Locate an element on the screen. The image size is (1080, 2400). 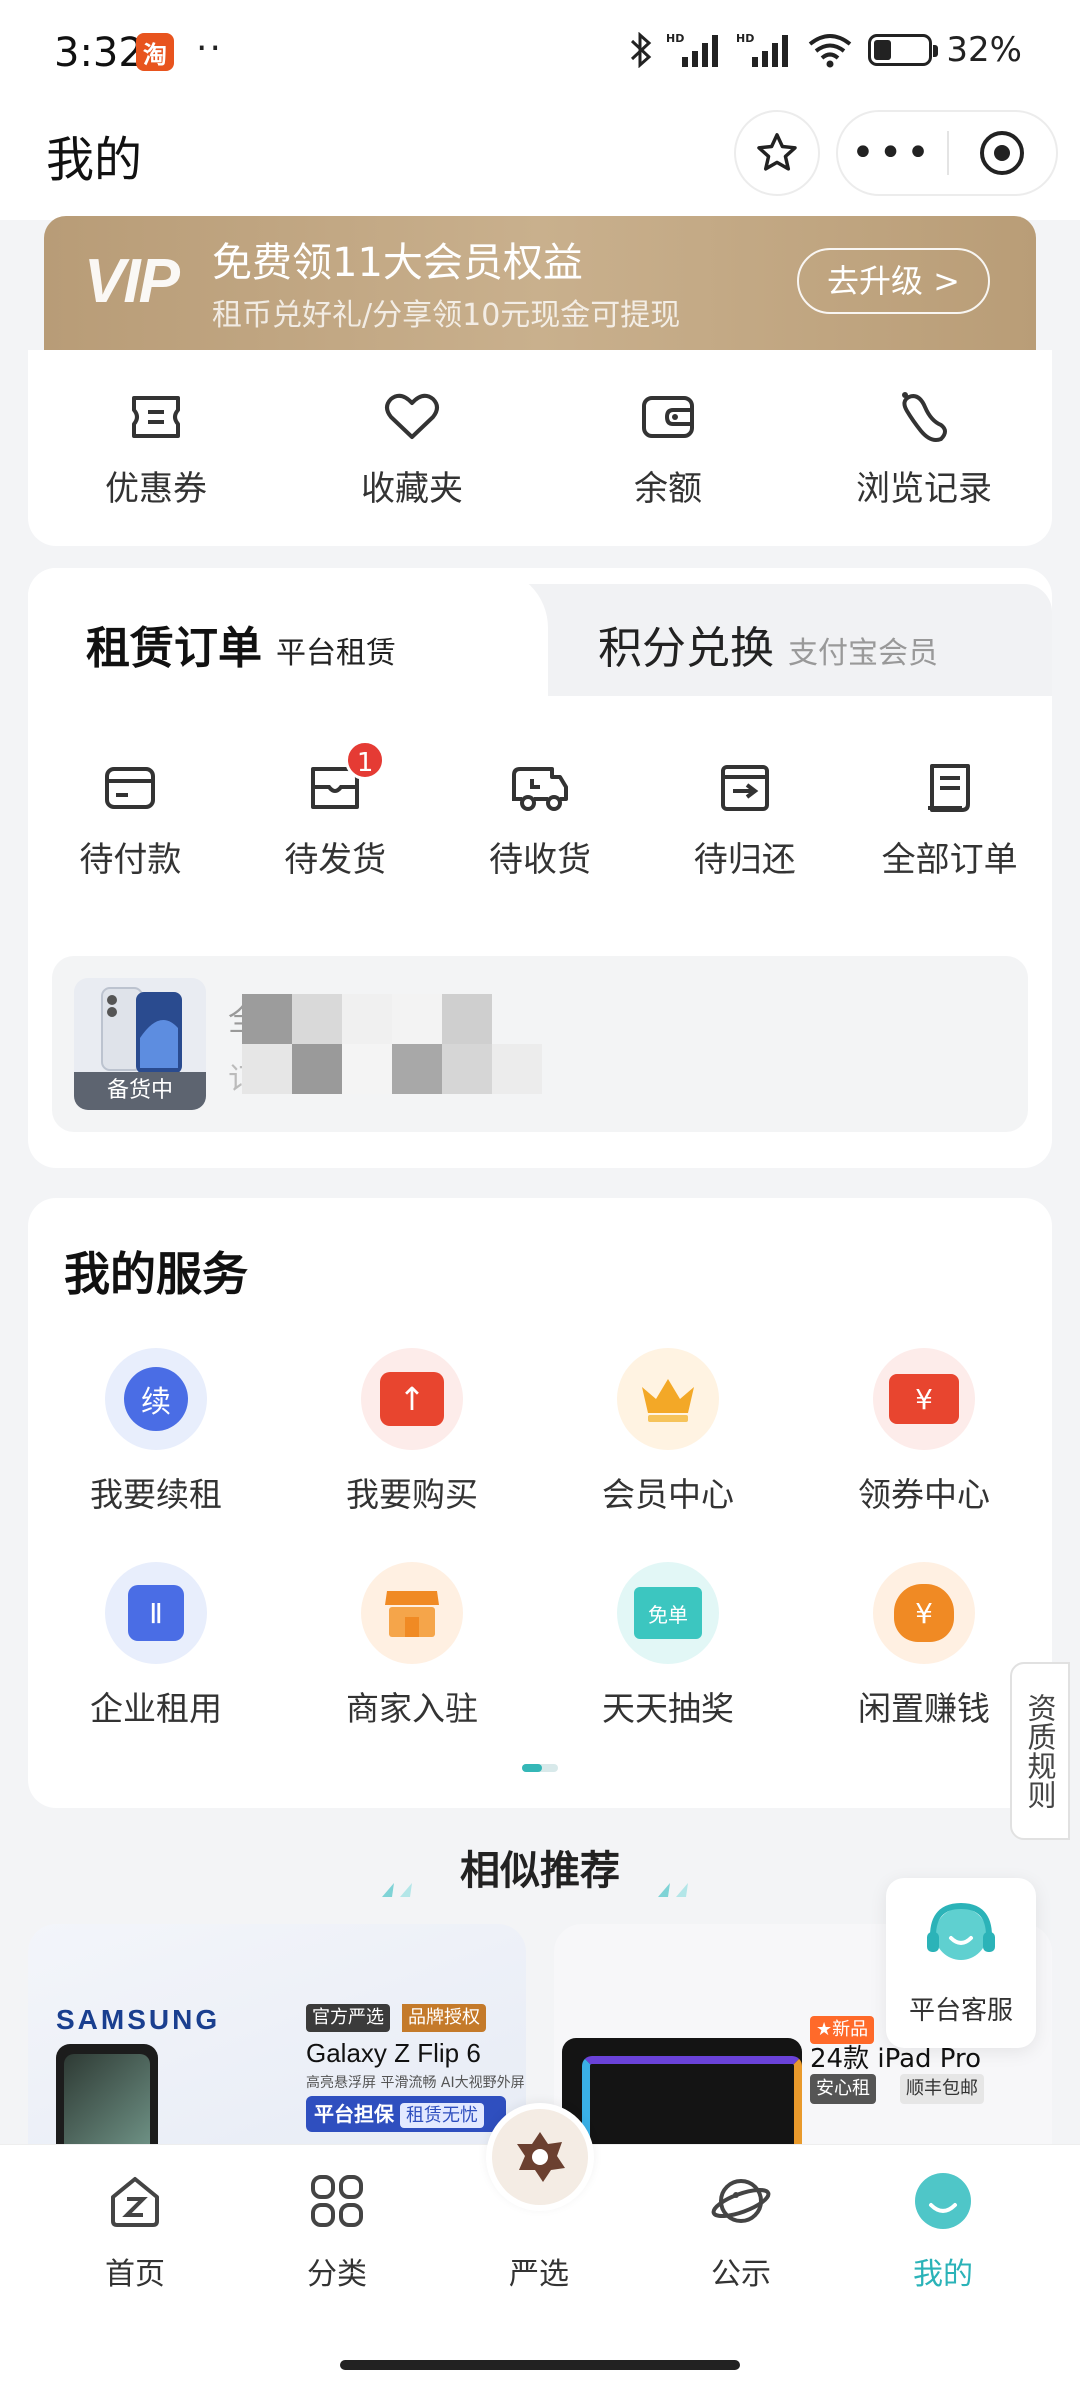
order-status-label: 待发货 is located at coordinates (335, 860).